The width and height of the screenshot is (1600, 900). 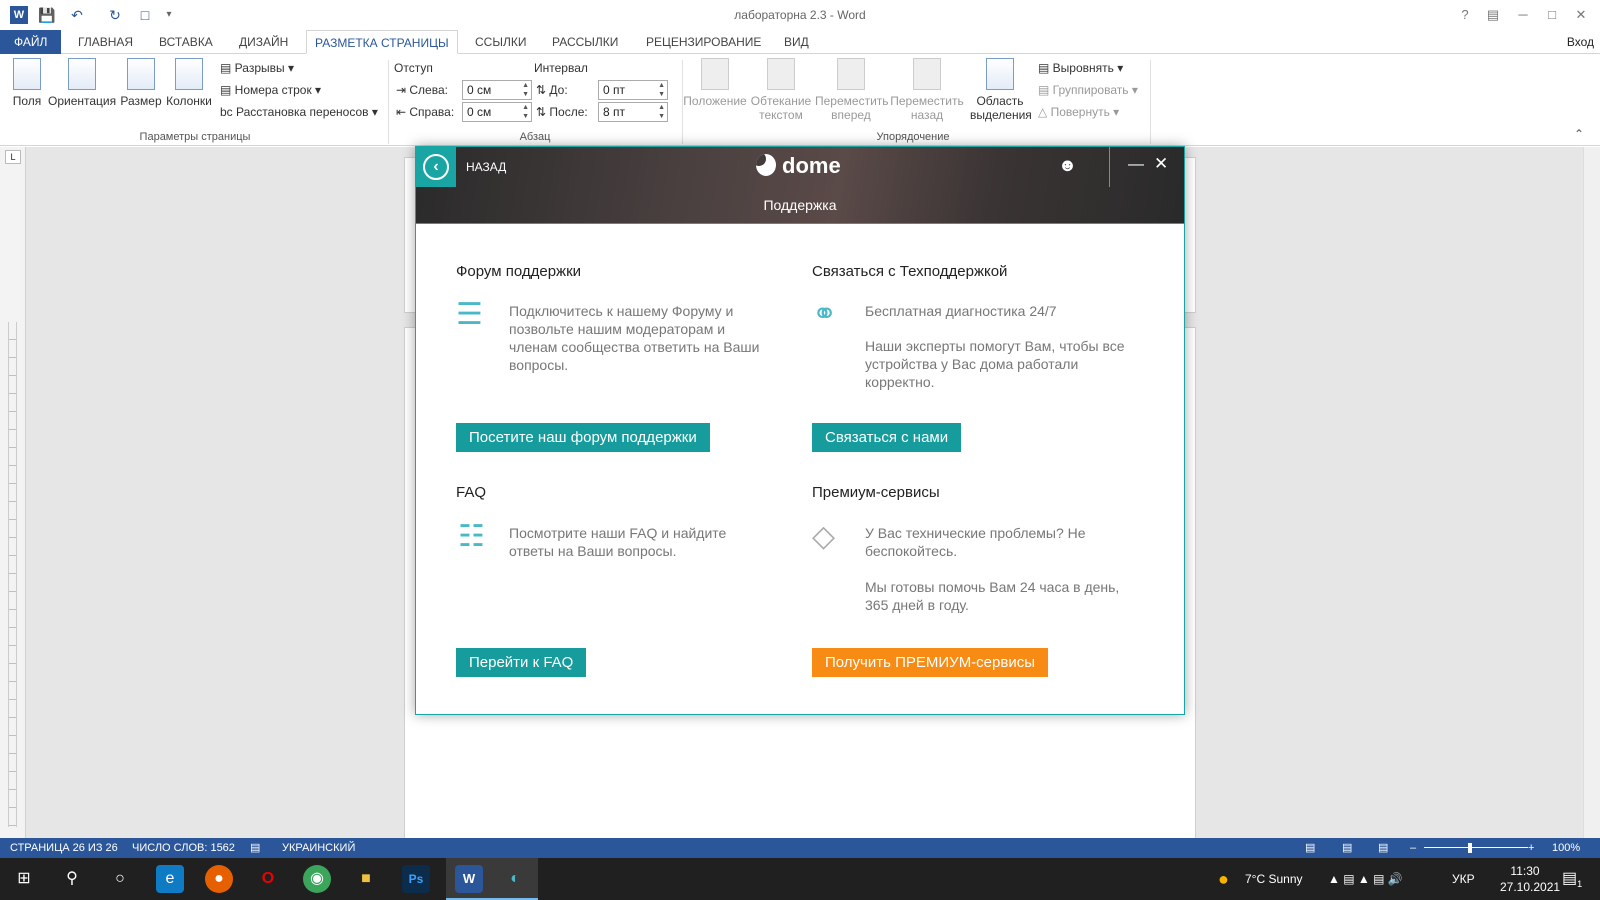 I want to click on selection-pane-icon, so click(x=1000, y=74).